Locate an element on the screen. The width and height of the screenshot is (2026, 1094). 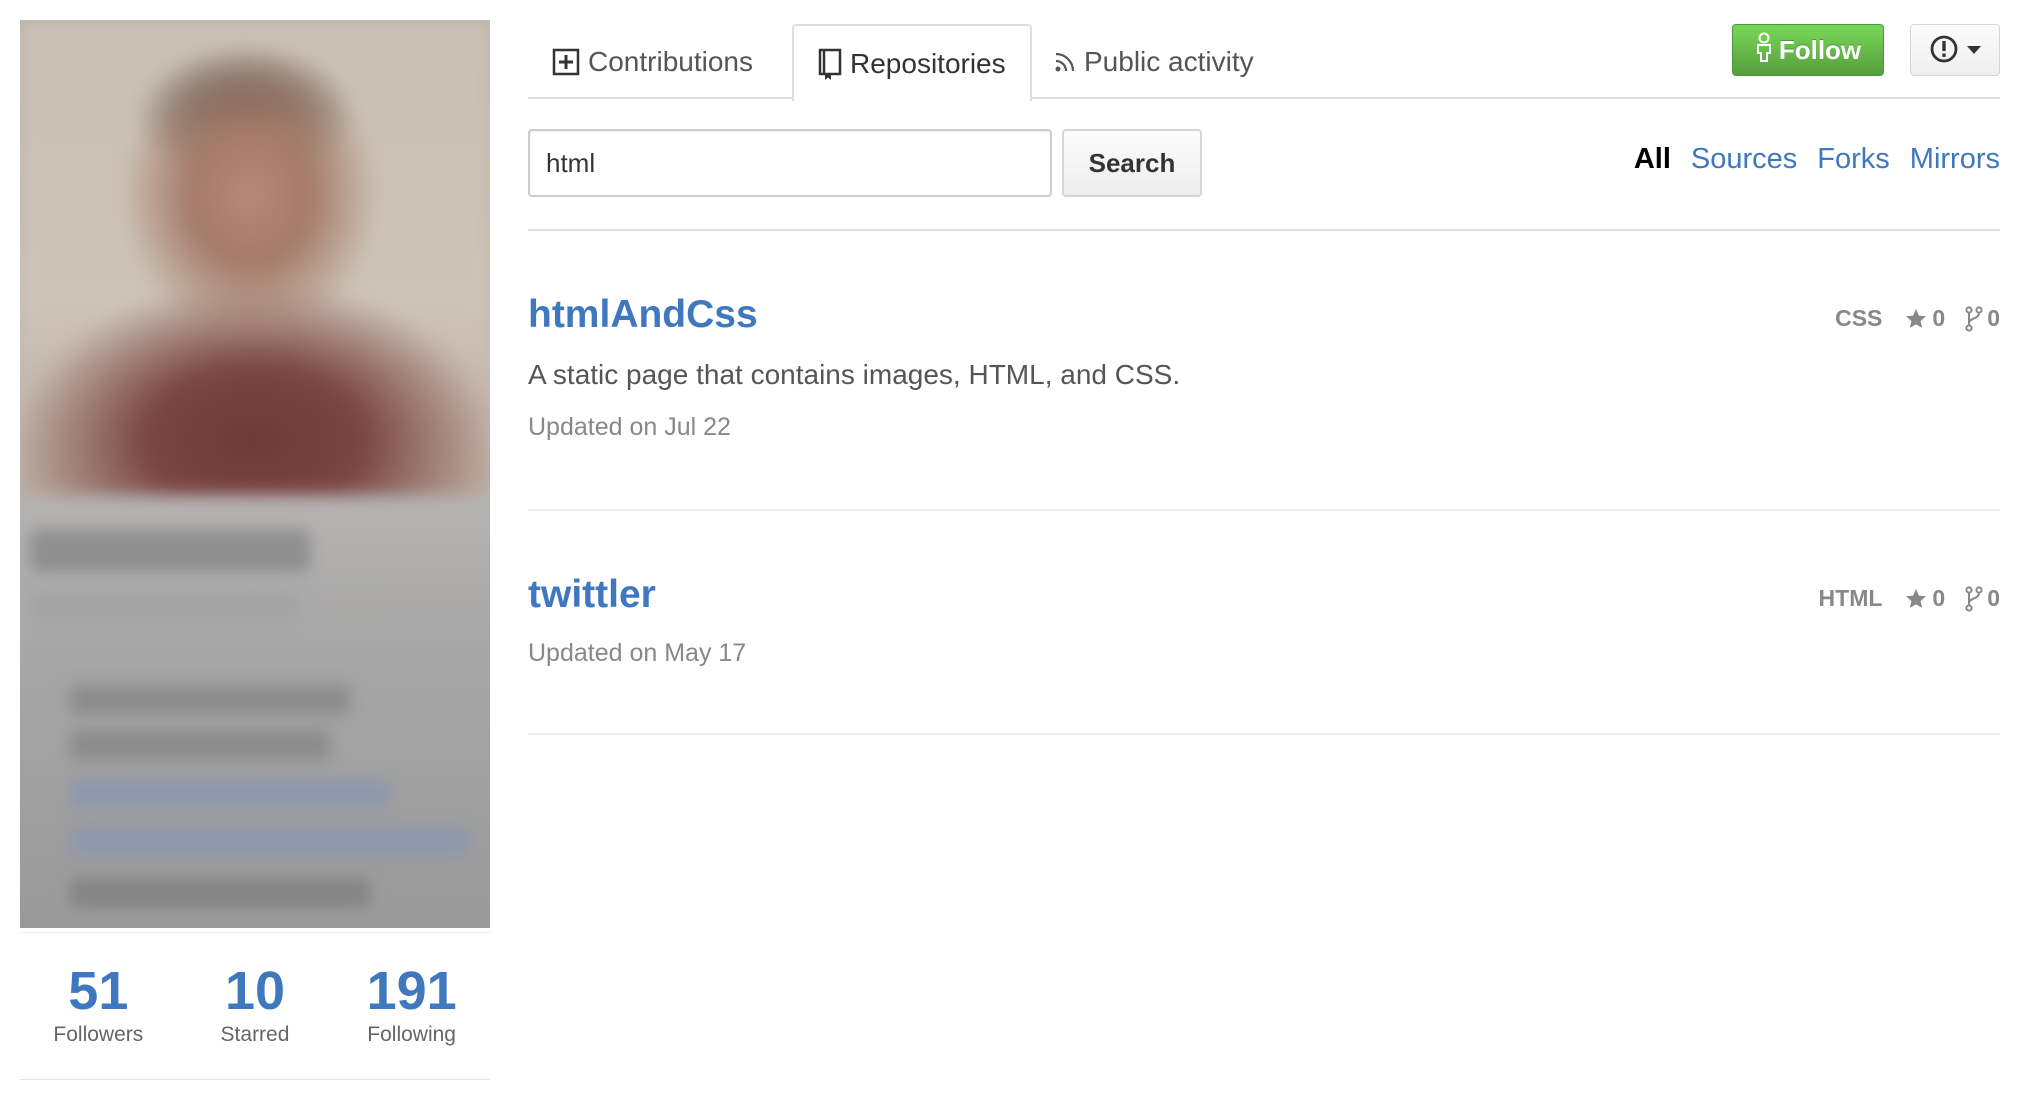
repo-name-link: htmlAndCss is located at coordinates (643, 315).